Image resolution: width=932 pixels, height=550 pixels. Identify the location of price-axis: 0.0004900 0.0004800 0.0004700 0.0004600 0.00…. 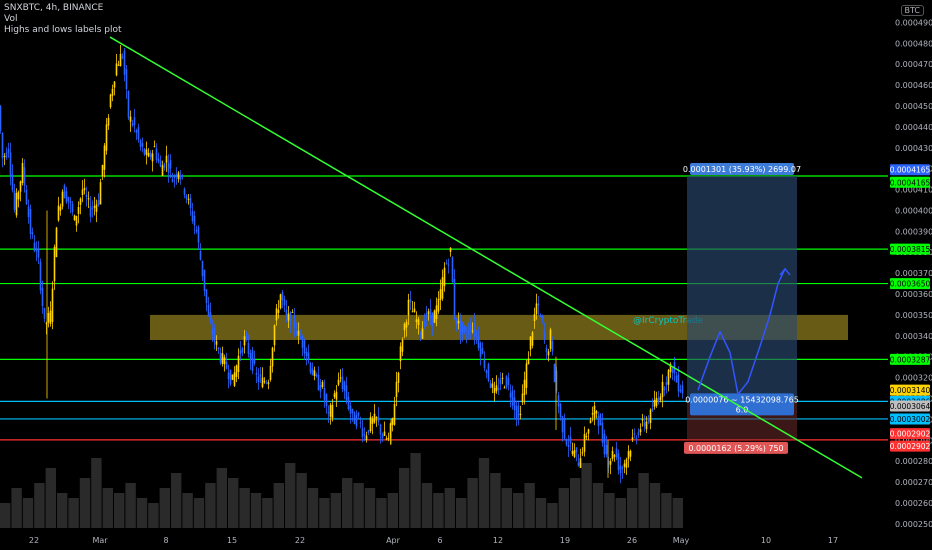
(913, 273).